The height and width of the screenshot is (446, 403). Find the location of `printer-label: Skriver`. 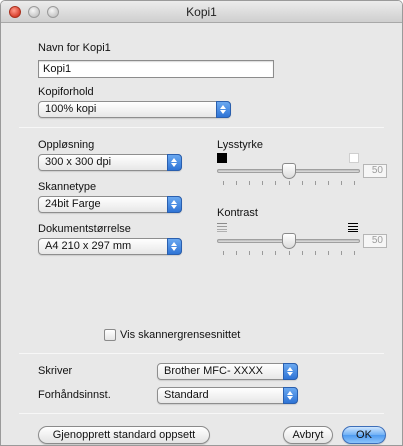

printer-label: Skriver is located at coordinates (55, 371).